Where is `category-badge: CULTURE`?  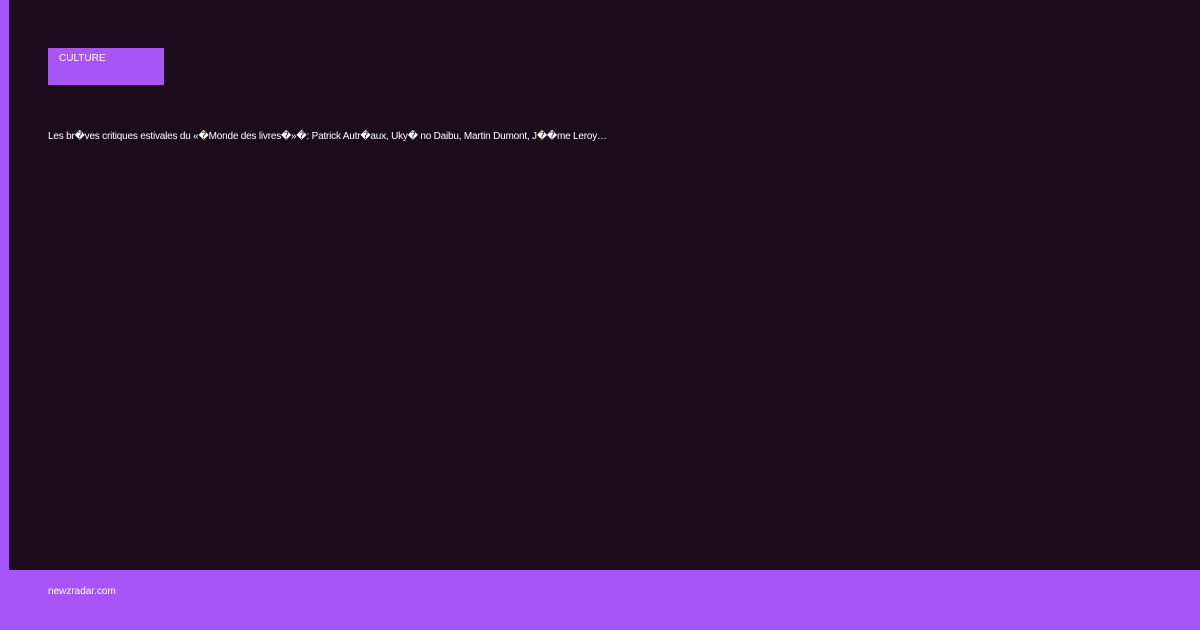 category-badge: CULTURE is located at coordinates (106, 66).